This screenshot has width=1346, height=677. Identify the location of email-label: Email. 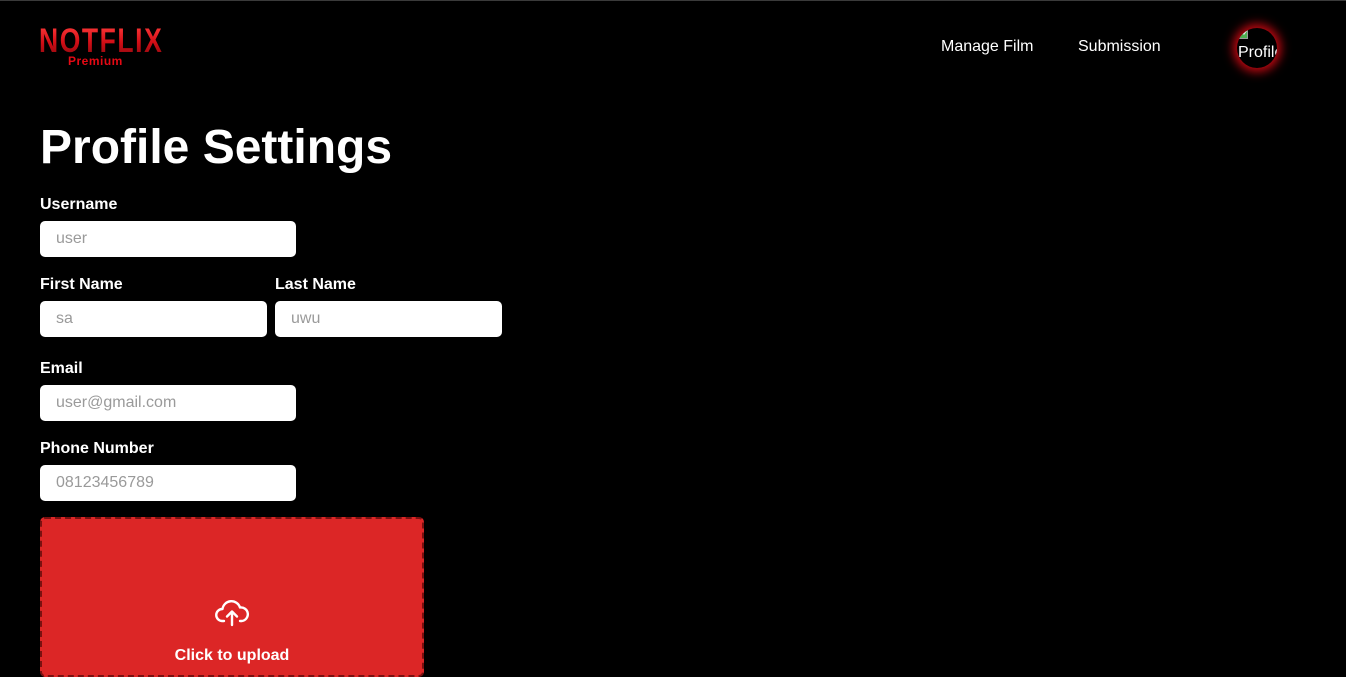
(61, 368).